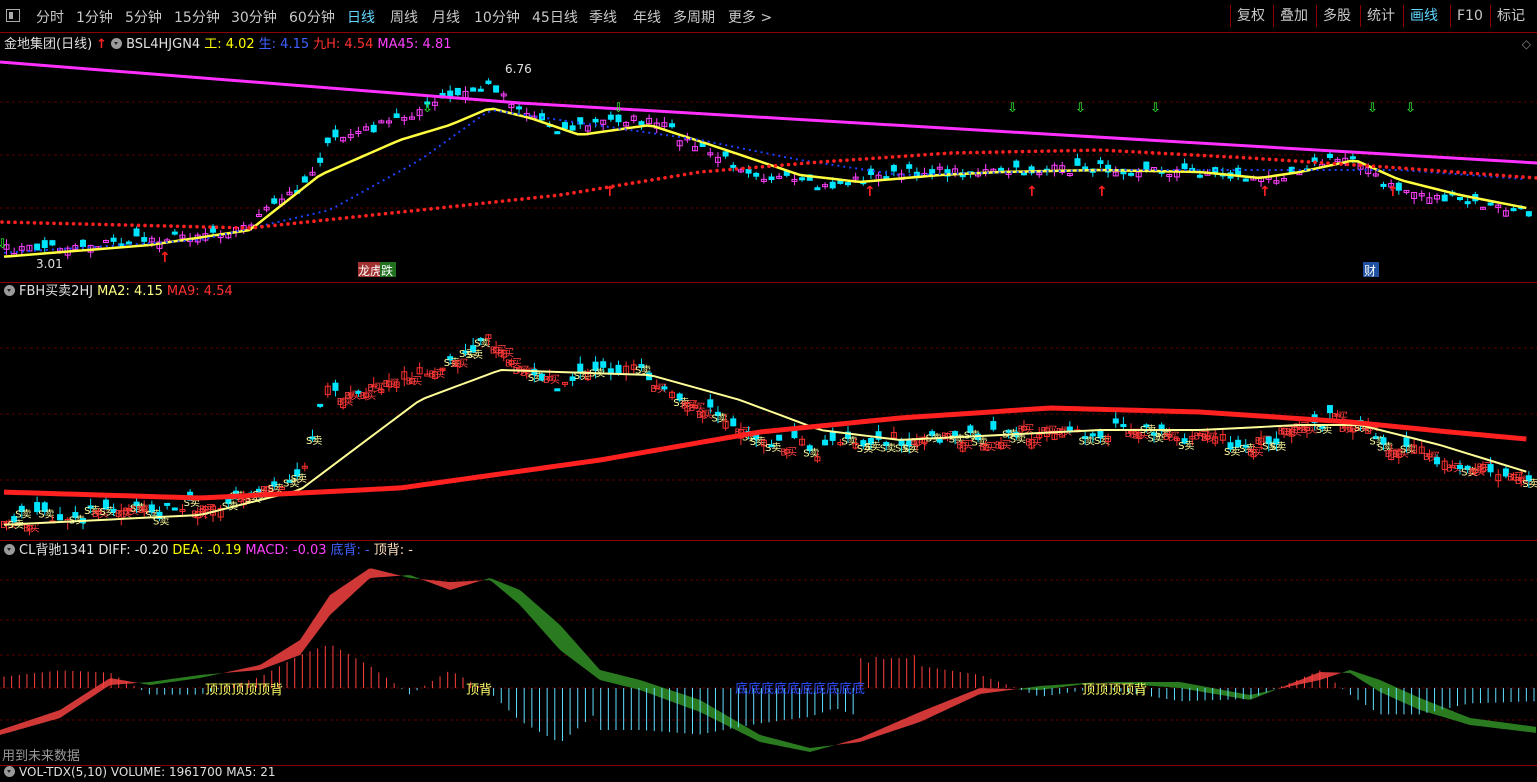 This screenshot has width=1537, height=782. I want to click on svg-text: 底底底底底底底底底底, so click(800, 689).